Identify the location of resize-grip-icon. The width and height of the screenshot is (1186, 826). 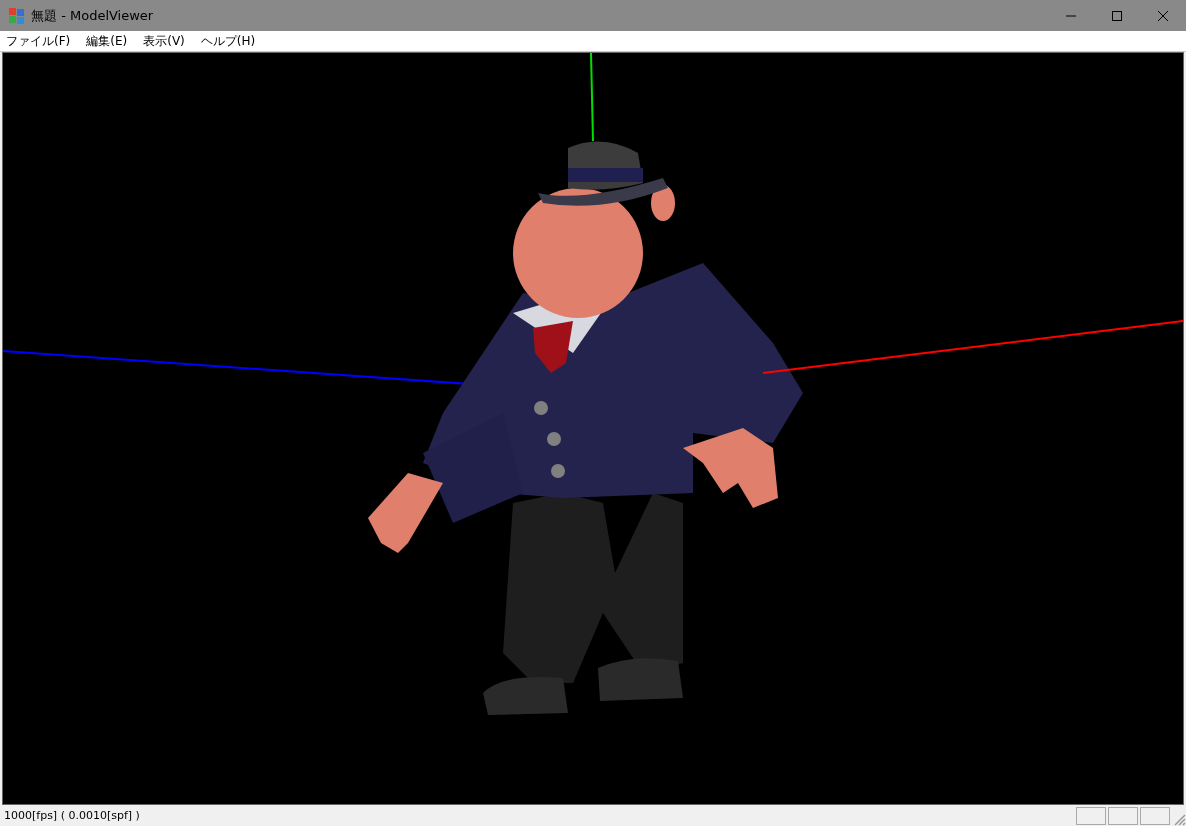
(1179, 819).